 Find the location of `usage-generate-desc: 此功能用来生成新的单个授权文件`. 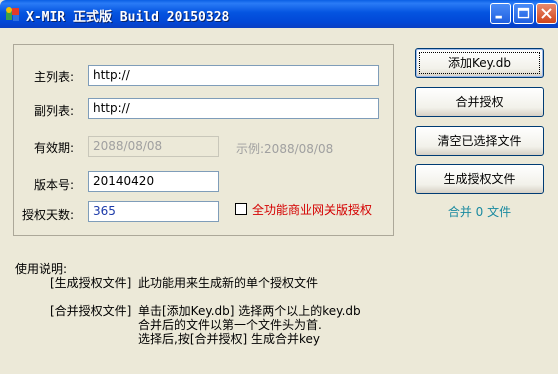

usage-generate-desc: 此功能用来生成新的单个授权文件 is located at coordinates (228, 283).